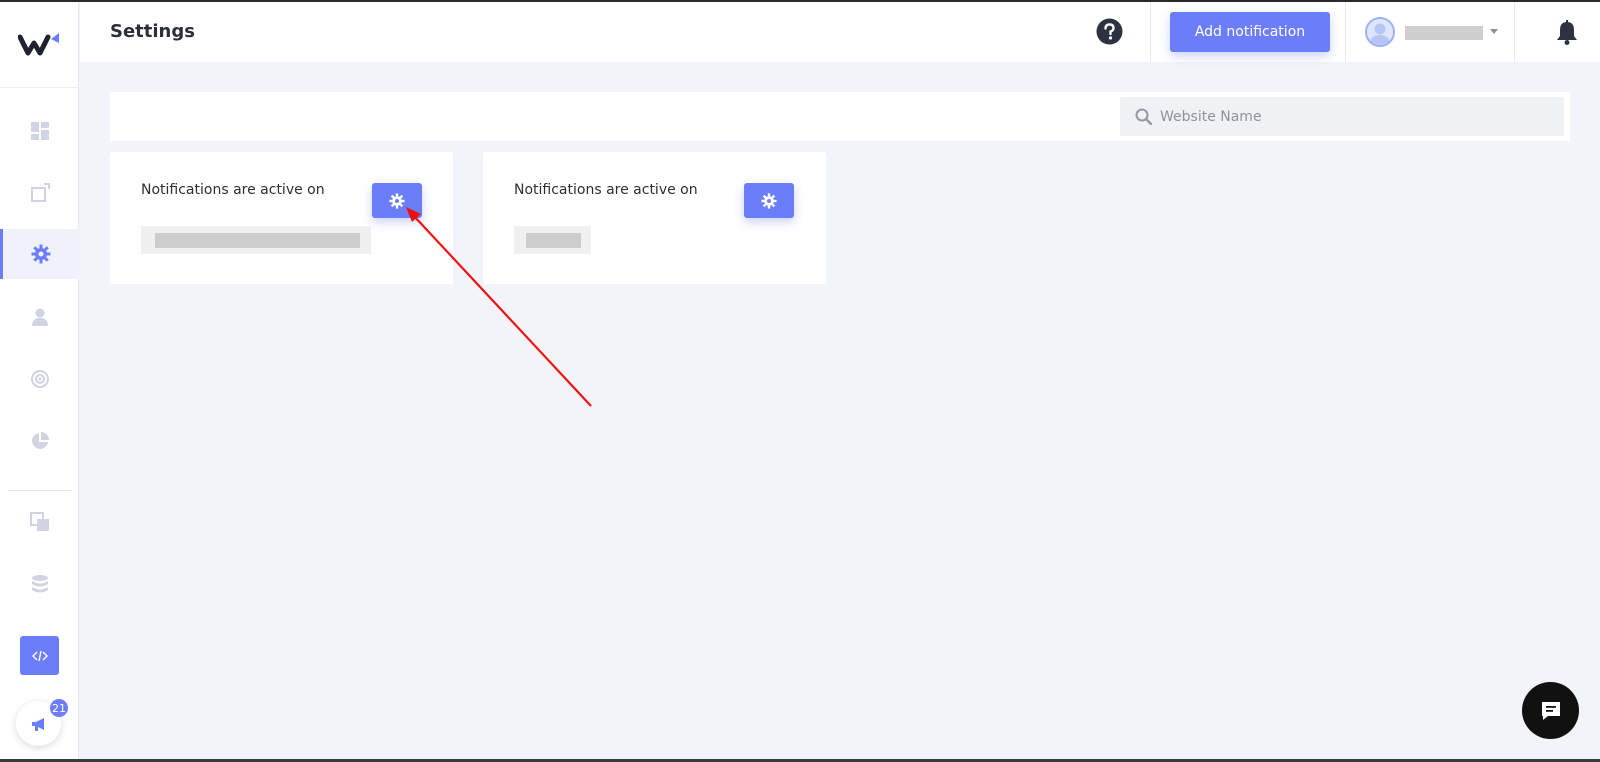  I want to click on sidebar-item-new-window, so click(39, 193).